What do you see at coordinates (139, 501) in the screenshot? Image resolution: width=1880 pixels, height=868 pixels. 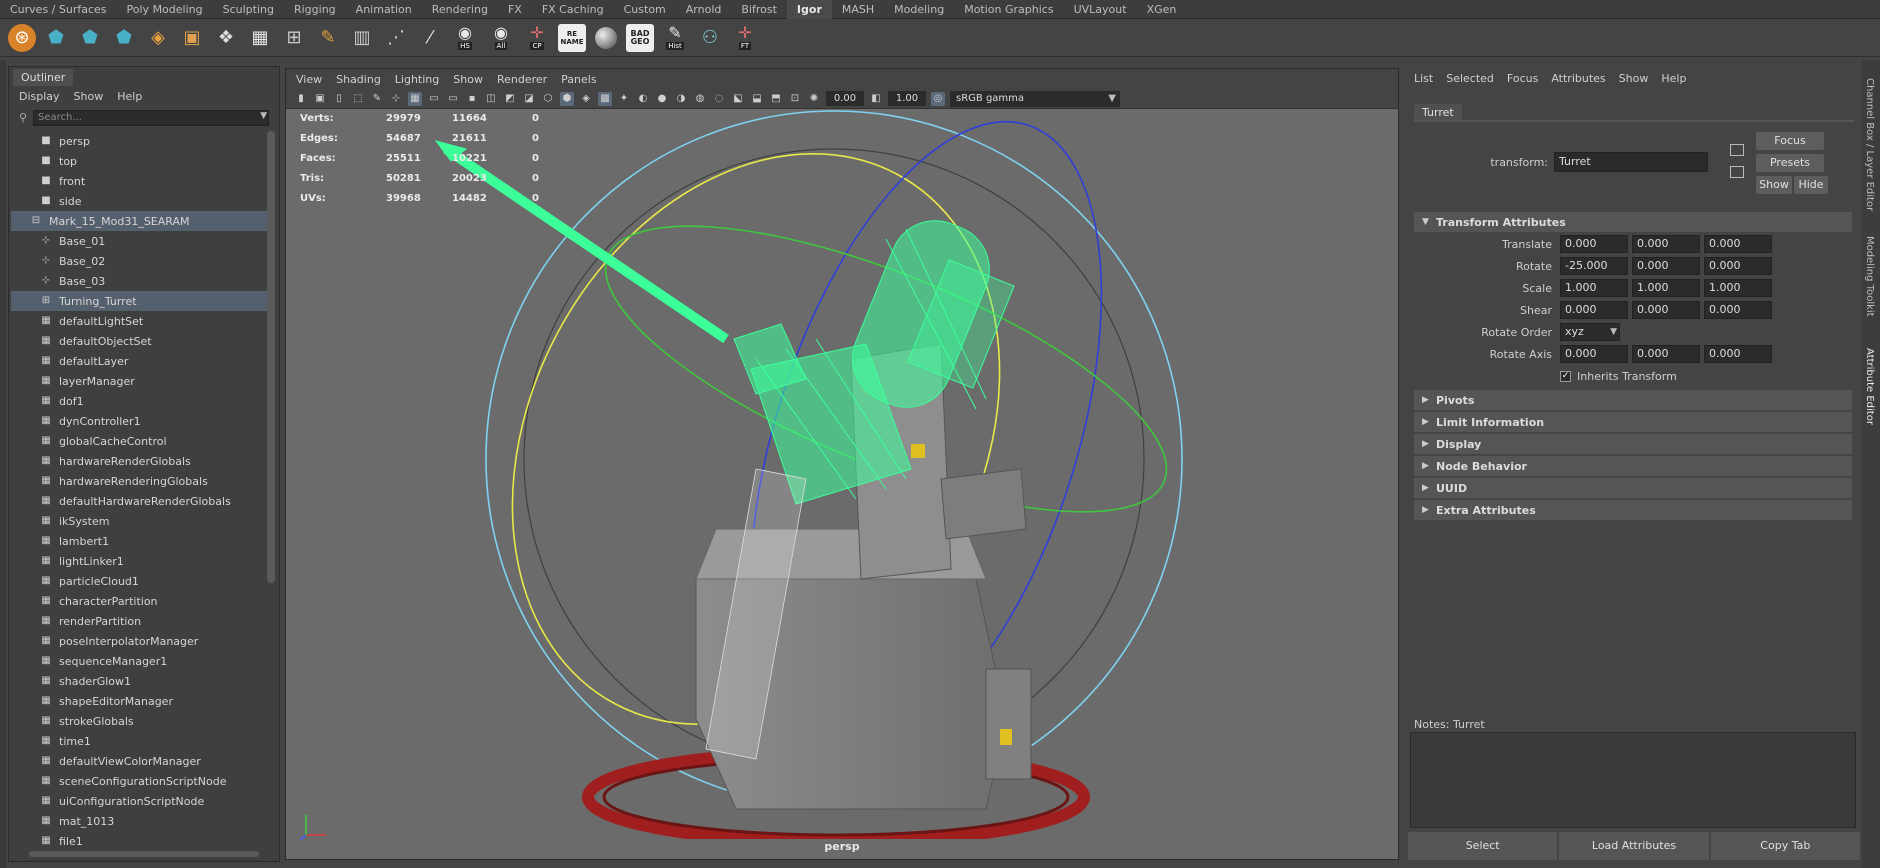 I see `outliner-item: ▦ defaultHardwareRenderGlobals` at bounding box center [139, 501].